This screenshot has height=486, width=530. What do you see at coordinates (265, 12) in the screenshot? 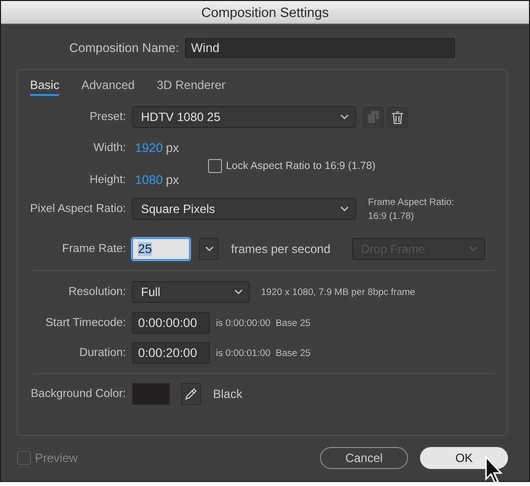
I see `window-title: Composition Settings` at bounding box center [265, 12].